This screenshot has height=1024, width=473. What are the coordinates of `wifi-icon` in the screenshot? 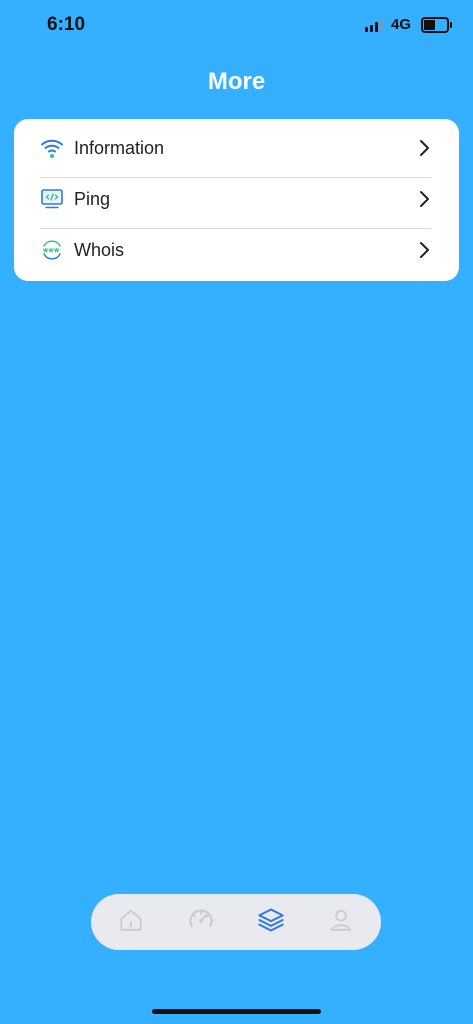 It's located at (52, 148).